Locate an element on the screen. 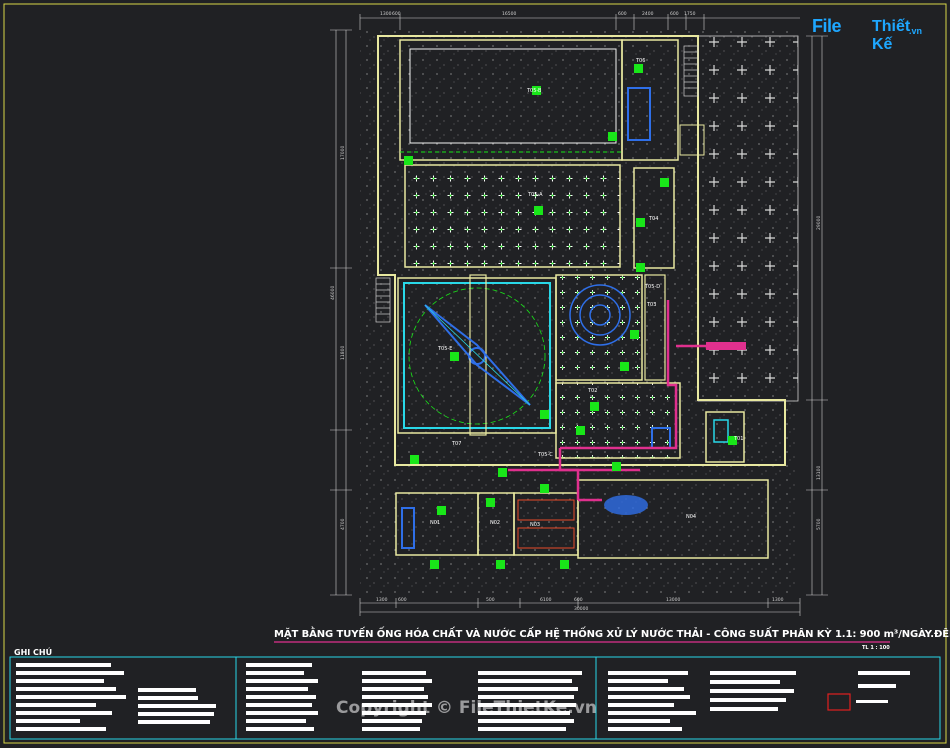  dim-bottom-5: 600 is located at coordinates (578, 600).